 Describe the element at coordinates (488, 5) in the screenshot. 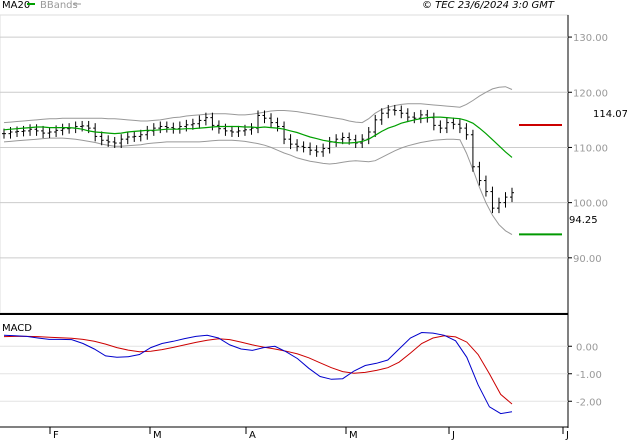

I see `copyright-label: © TEC 23/6/2024 3:0 GMT` at that location.